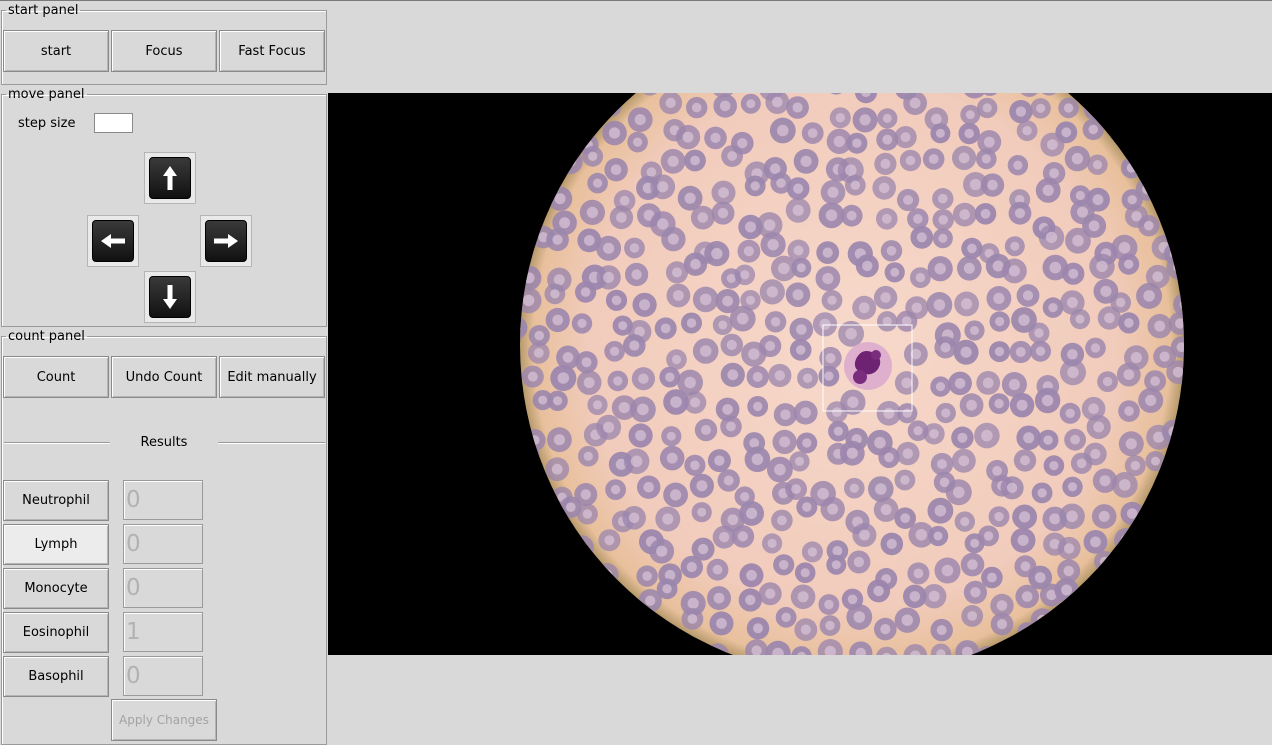 This screenshot has width=1272, height=745. What do you see at coordinates (163, 676) in the screenshot?
I see `basophil-count-field: 0` at bounding box center [163, 676].